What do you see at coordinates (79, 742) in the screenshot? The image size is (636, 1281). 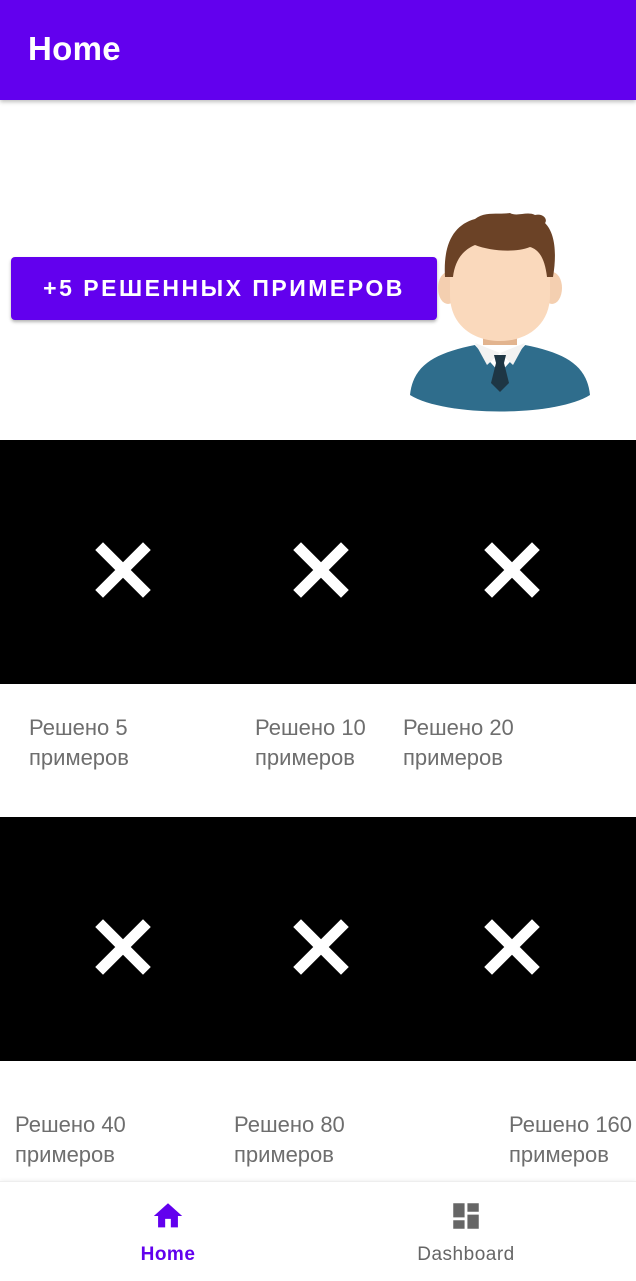 I see `achievement-label: Решено 5 примеров` at bounding box center [79, 742].